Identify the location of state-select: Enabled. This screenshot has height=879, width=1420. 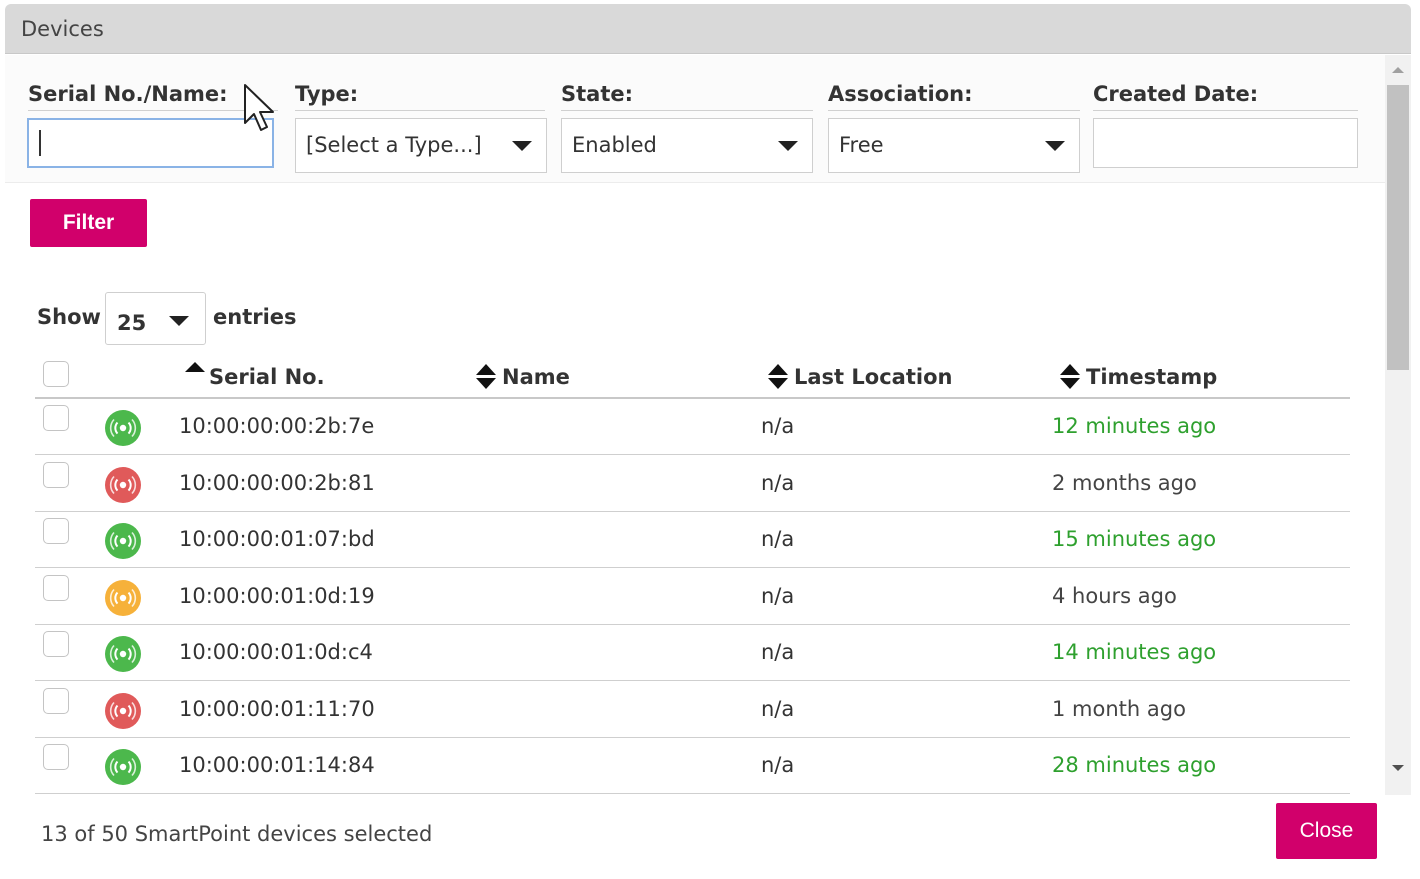
(687, 145).